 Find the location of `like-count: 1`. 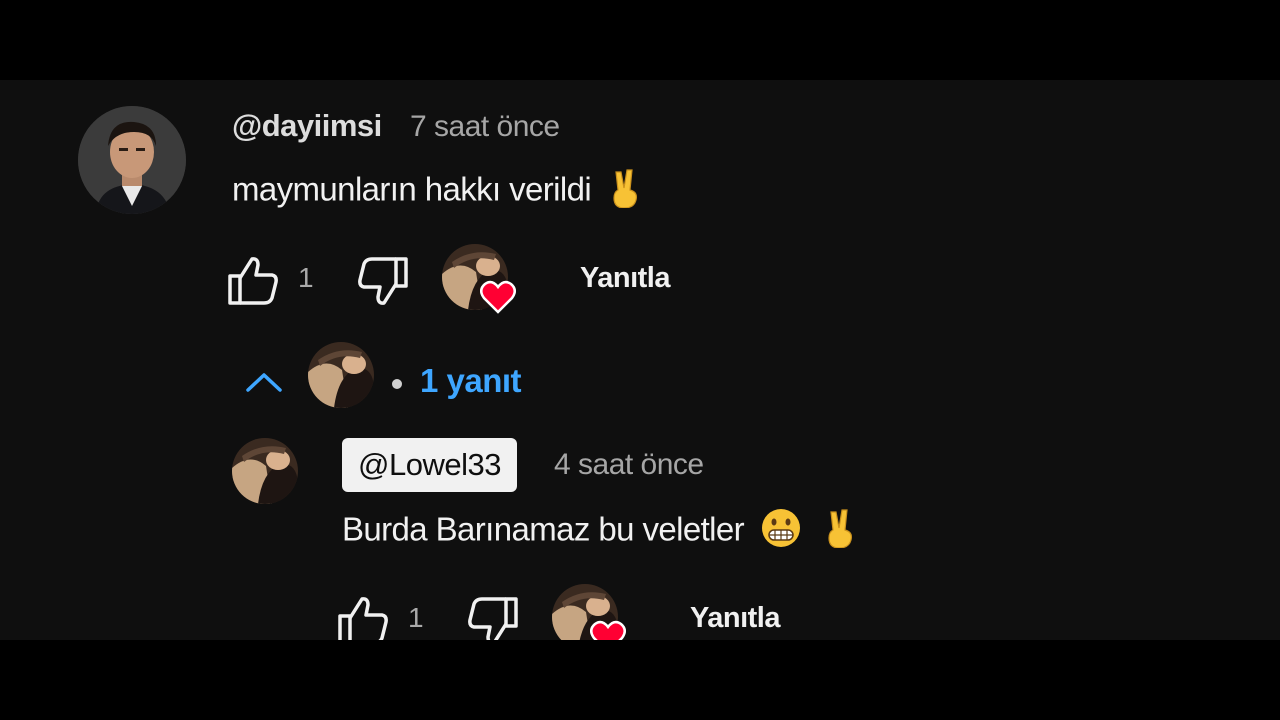

like-count: 1 is located at coordinates (306, 277).